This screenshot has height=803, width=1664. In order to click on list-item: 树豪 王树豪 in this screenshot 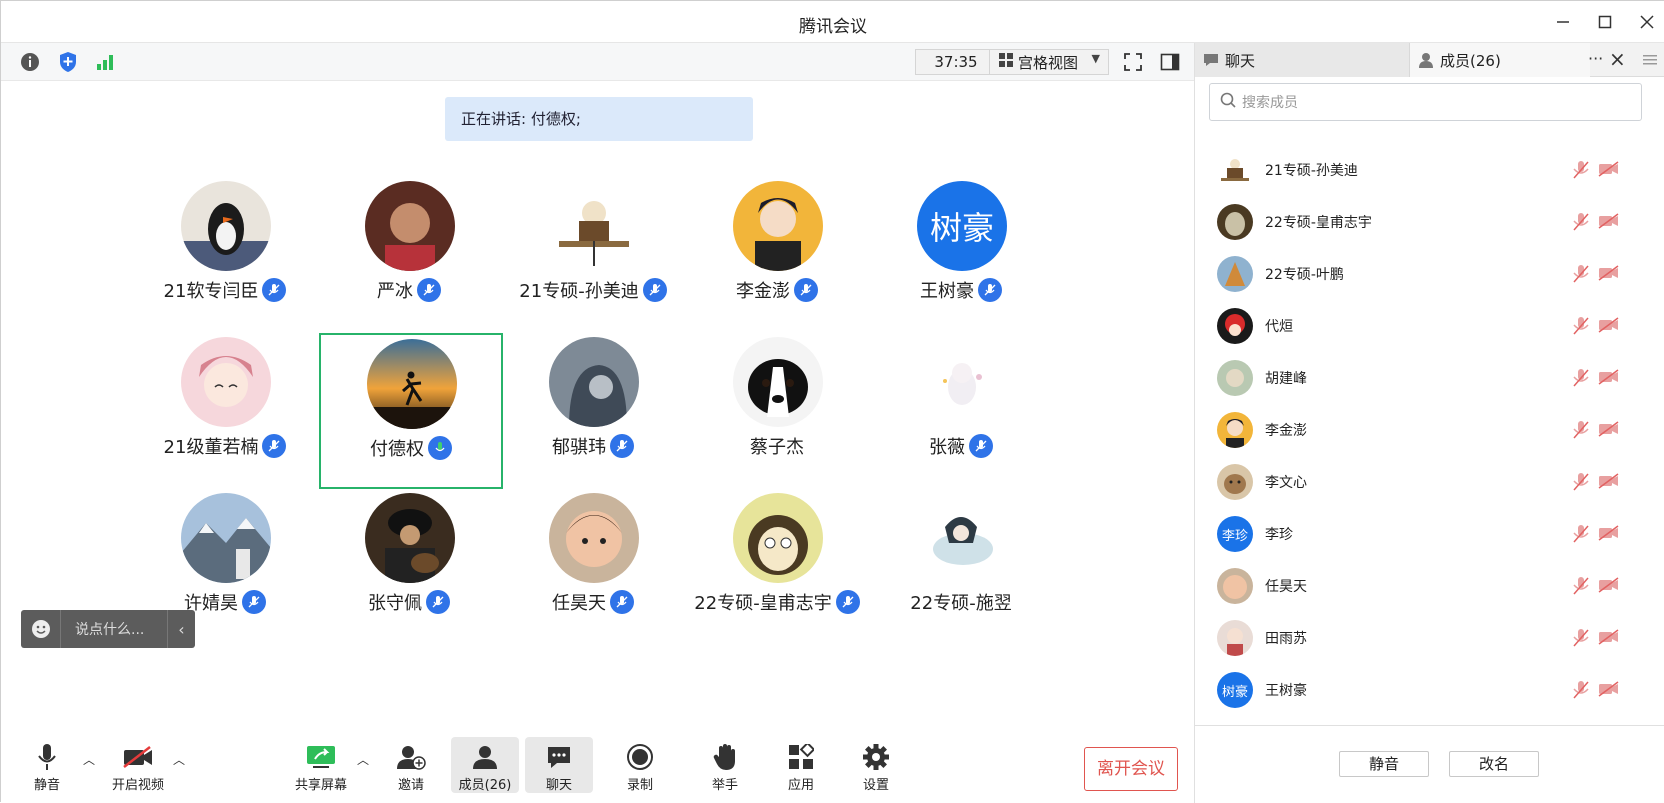, I will do `click(1429, 690)`.